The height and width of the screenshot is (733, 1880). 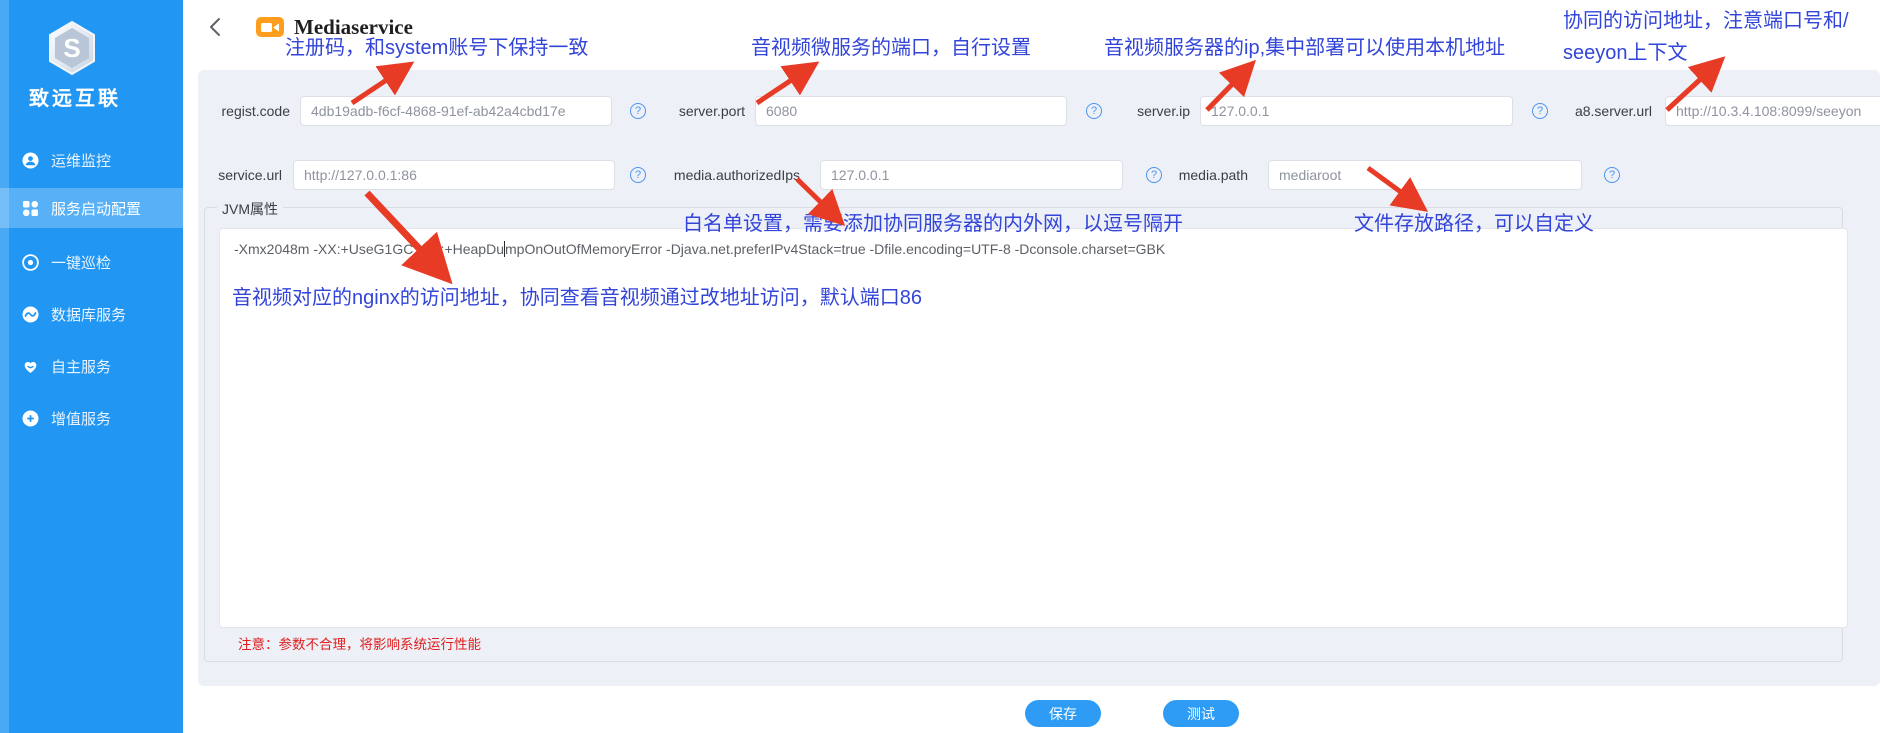 What do you see at coordinates (1305, 48) in the screenshot?
I see `annotation-server-ip: 音视频服务器的ip,集中部署可以使用本机地址` at bounding box center [1305, 48].